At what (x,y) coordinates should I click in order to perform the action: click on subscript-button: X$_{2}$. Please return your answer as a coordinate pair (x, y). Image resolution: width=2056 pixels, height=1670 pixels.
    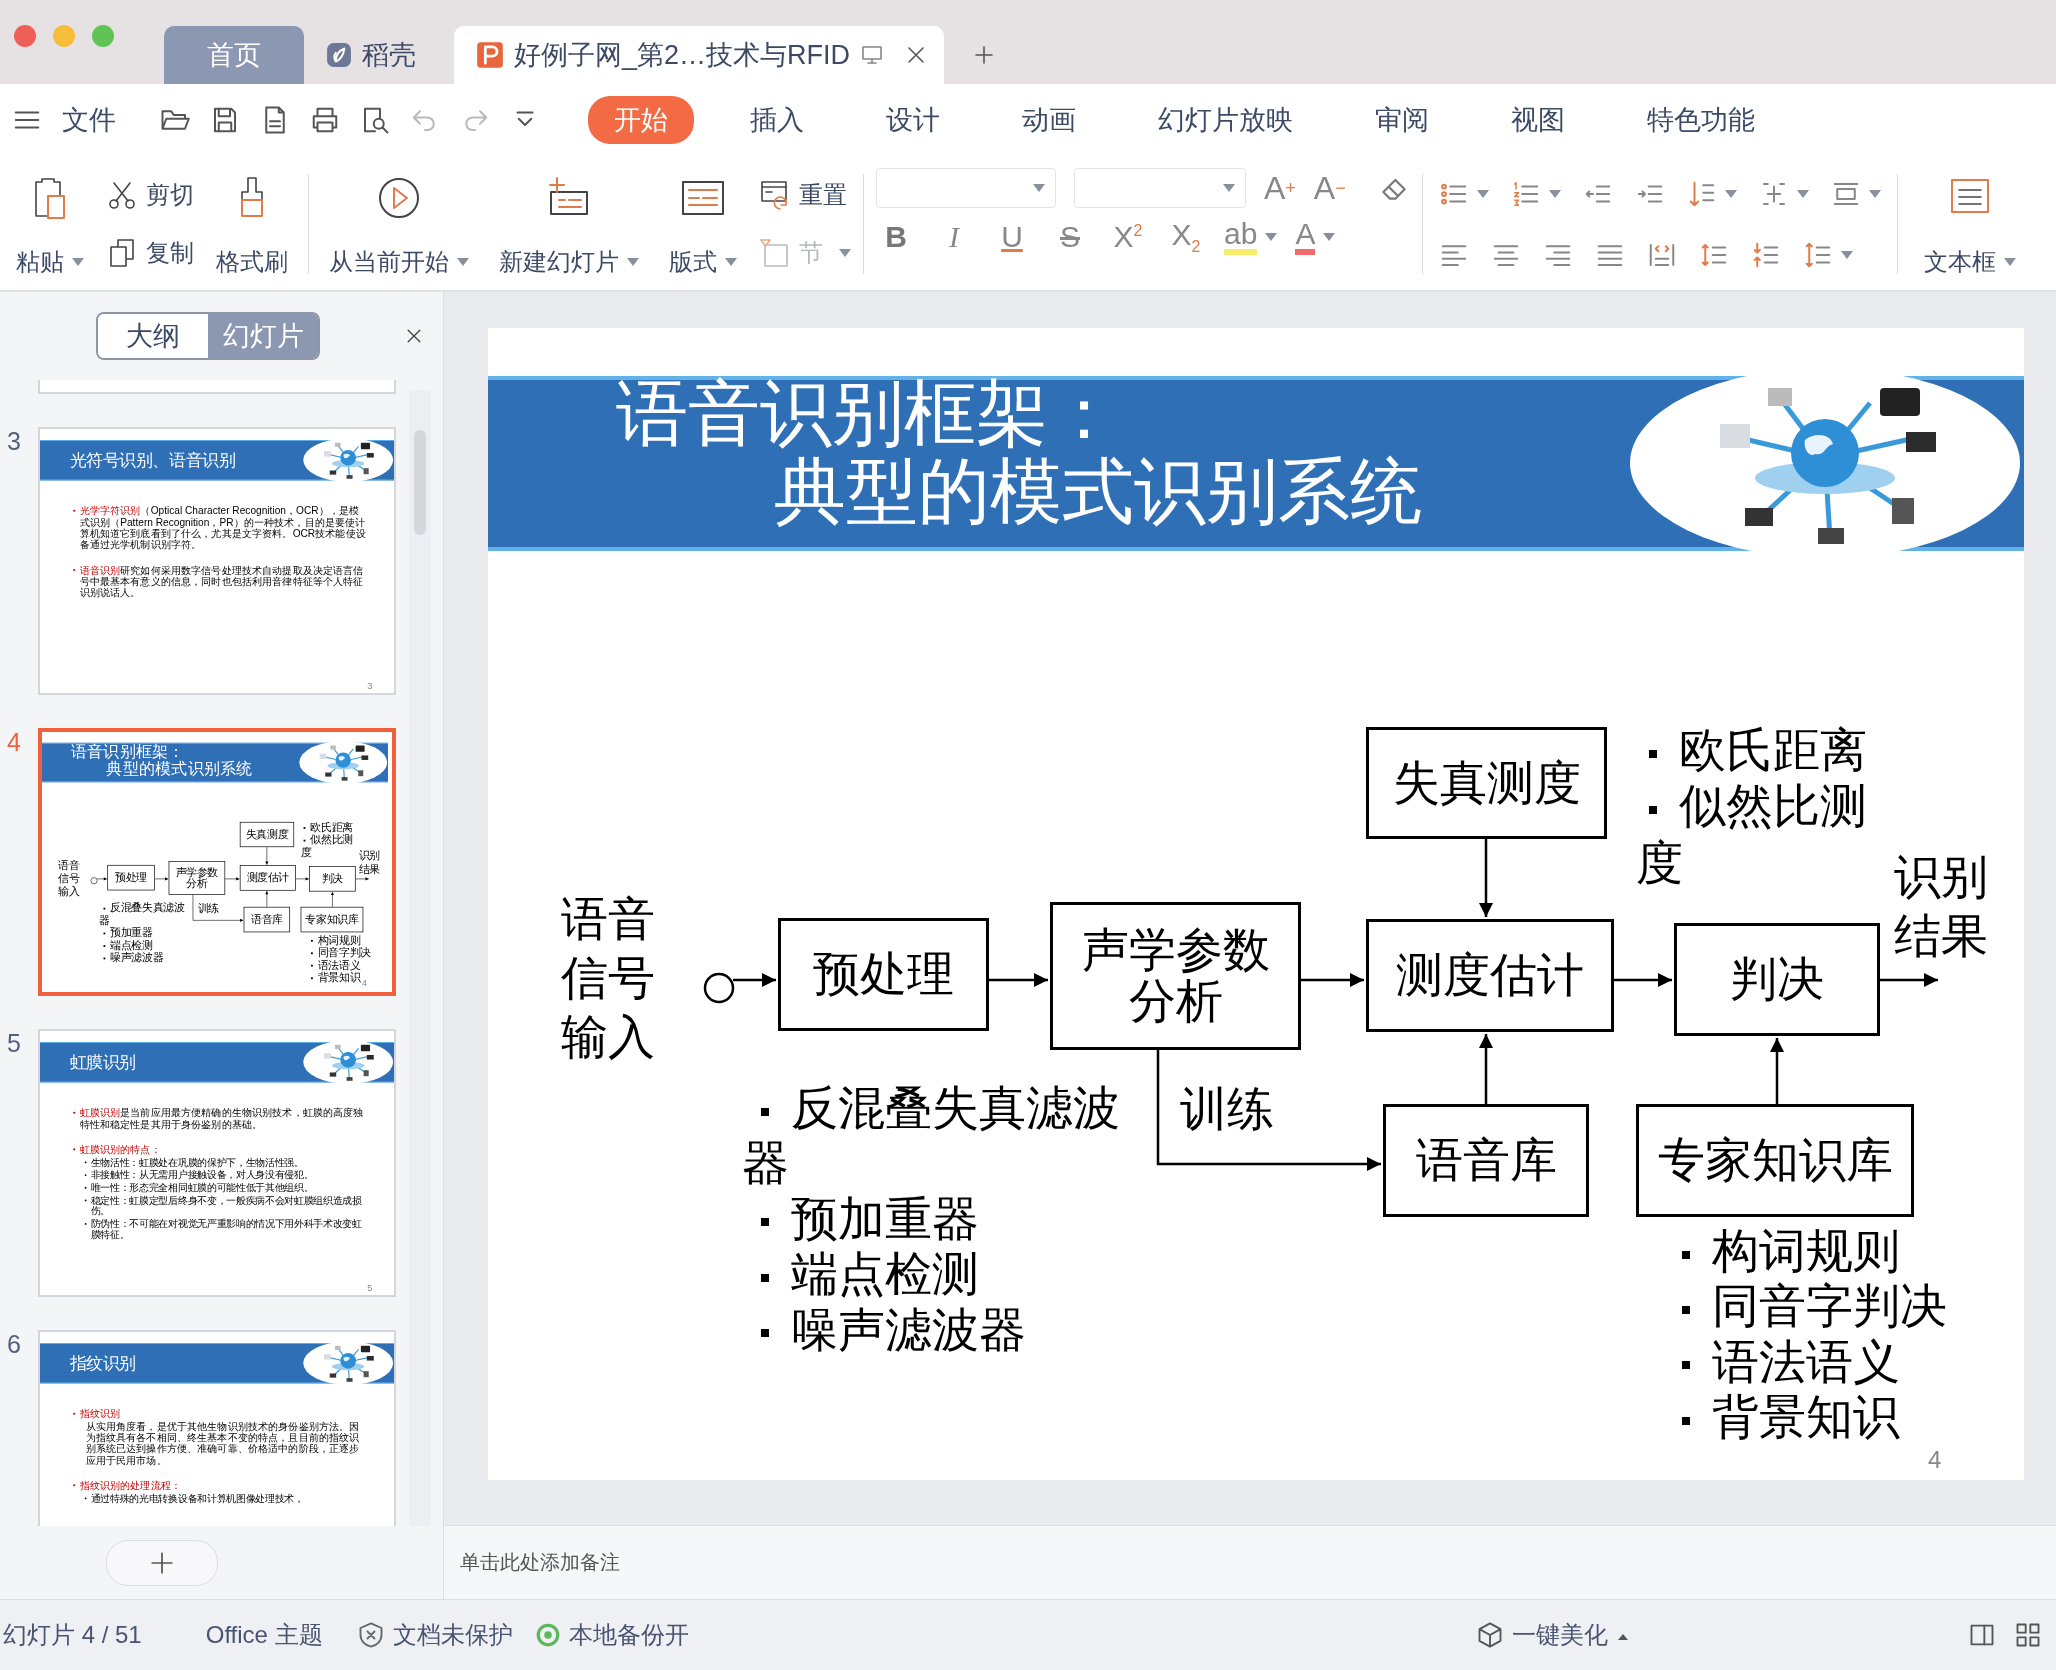
    Looking at the image, I should click on (1186, 237).